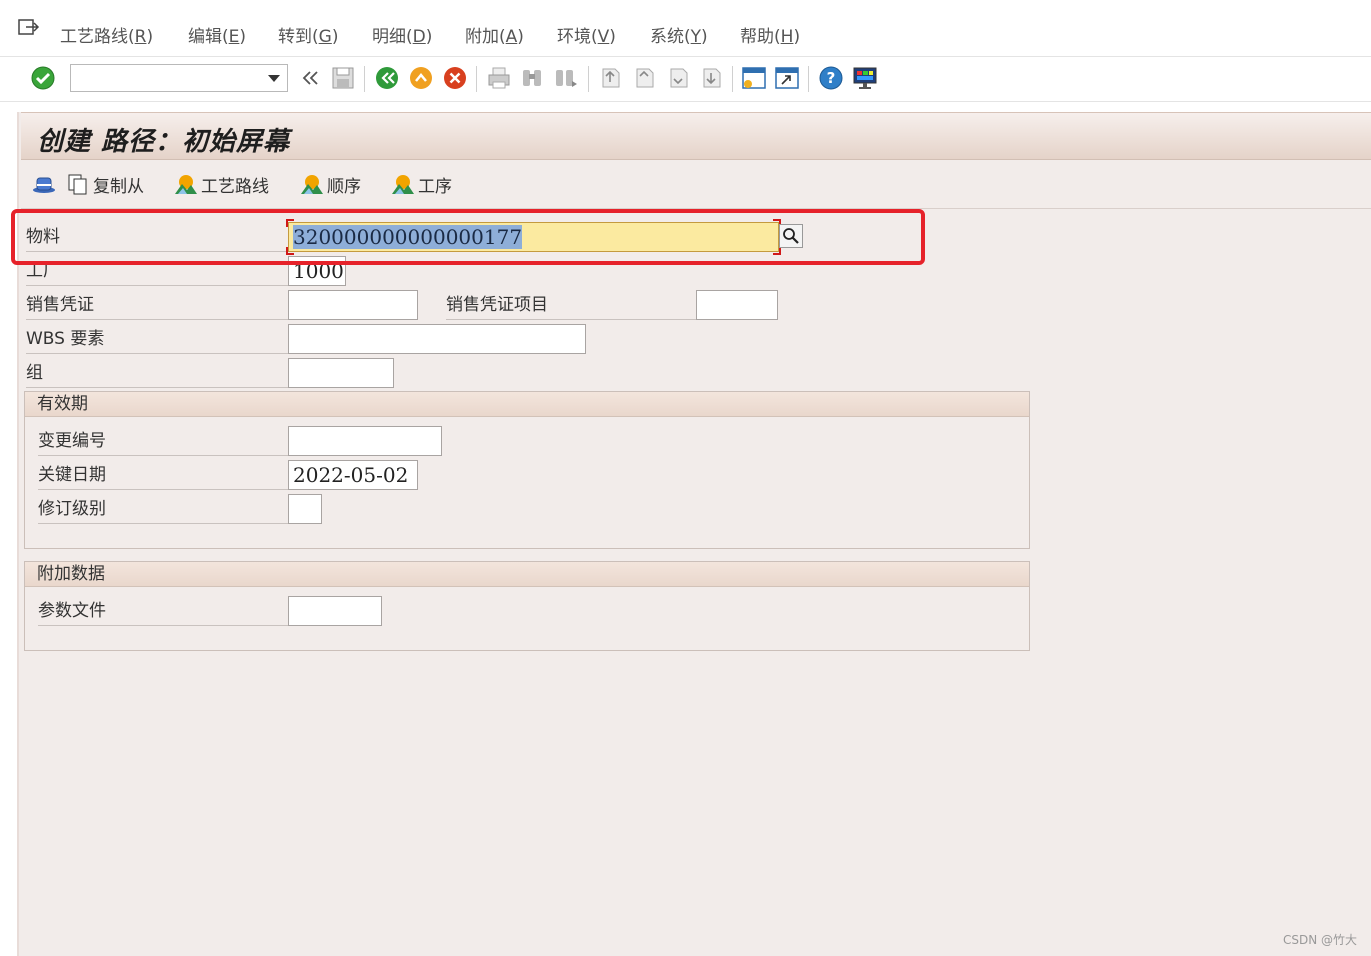 Image resolution: width=1371 pixels, height=956 pixels. Describe the element at coordinates (343, 78) in the screenshot. I see `save-icon` at that location.